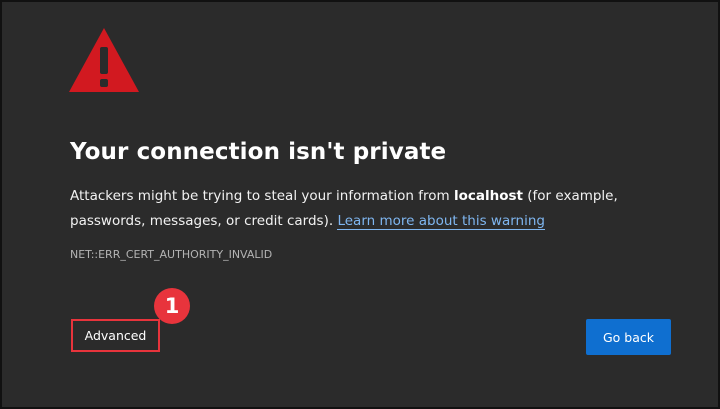 The width and height of the screenshot is (720, 409). Describe the element at coordinates (258, 152) in the screenshot. I see `page-title: Your connection isn't private` at that location.